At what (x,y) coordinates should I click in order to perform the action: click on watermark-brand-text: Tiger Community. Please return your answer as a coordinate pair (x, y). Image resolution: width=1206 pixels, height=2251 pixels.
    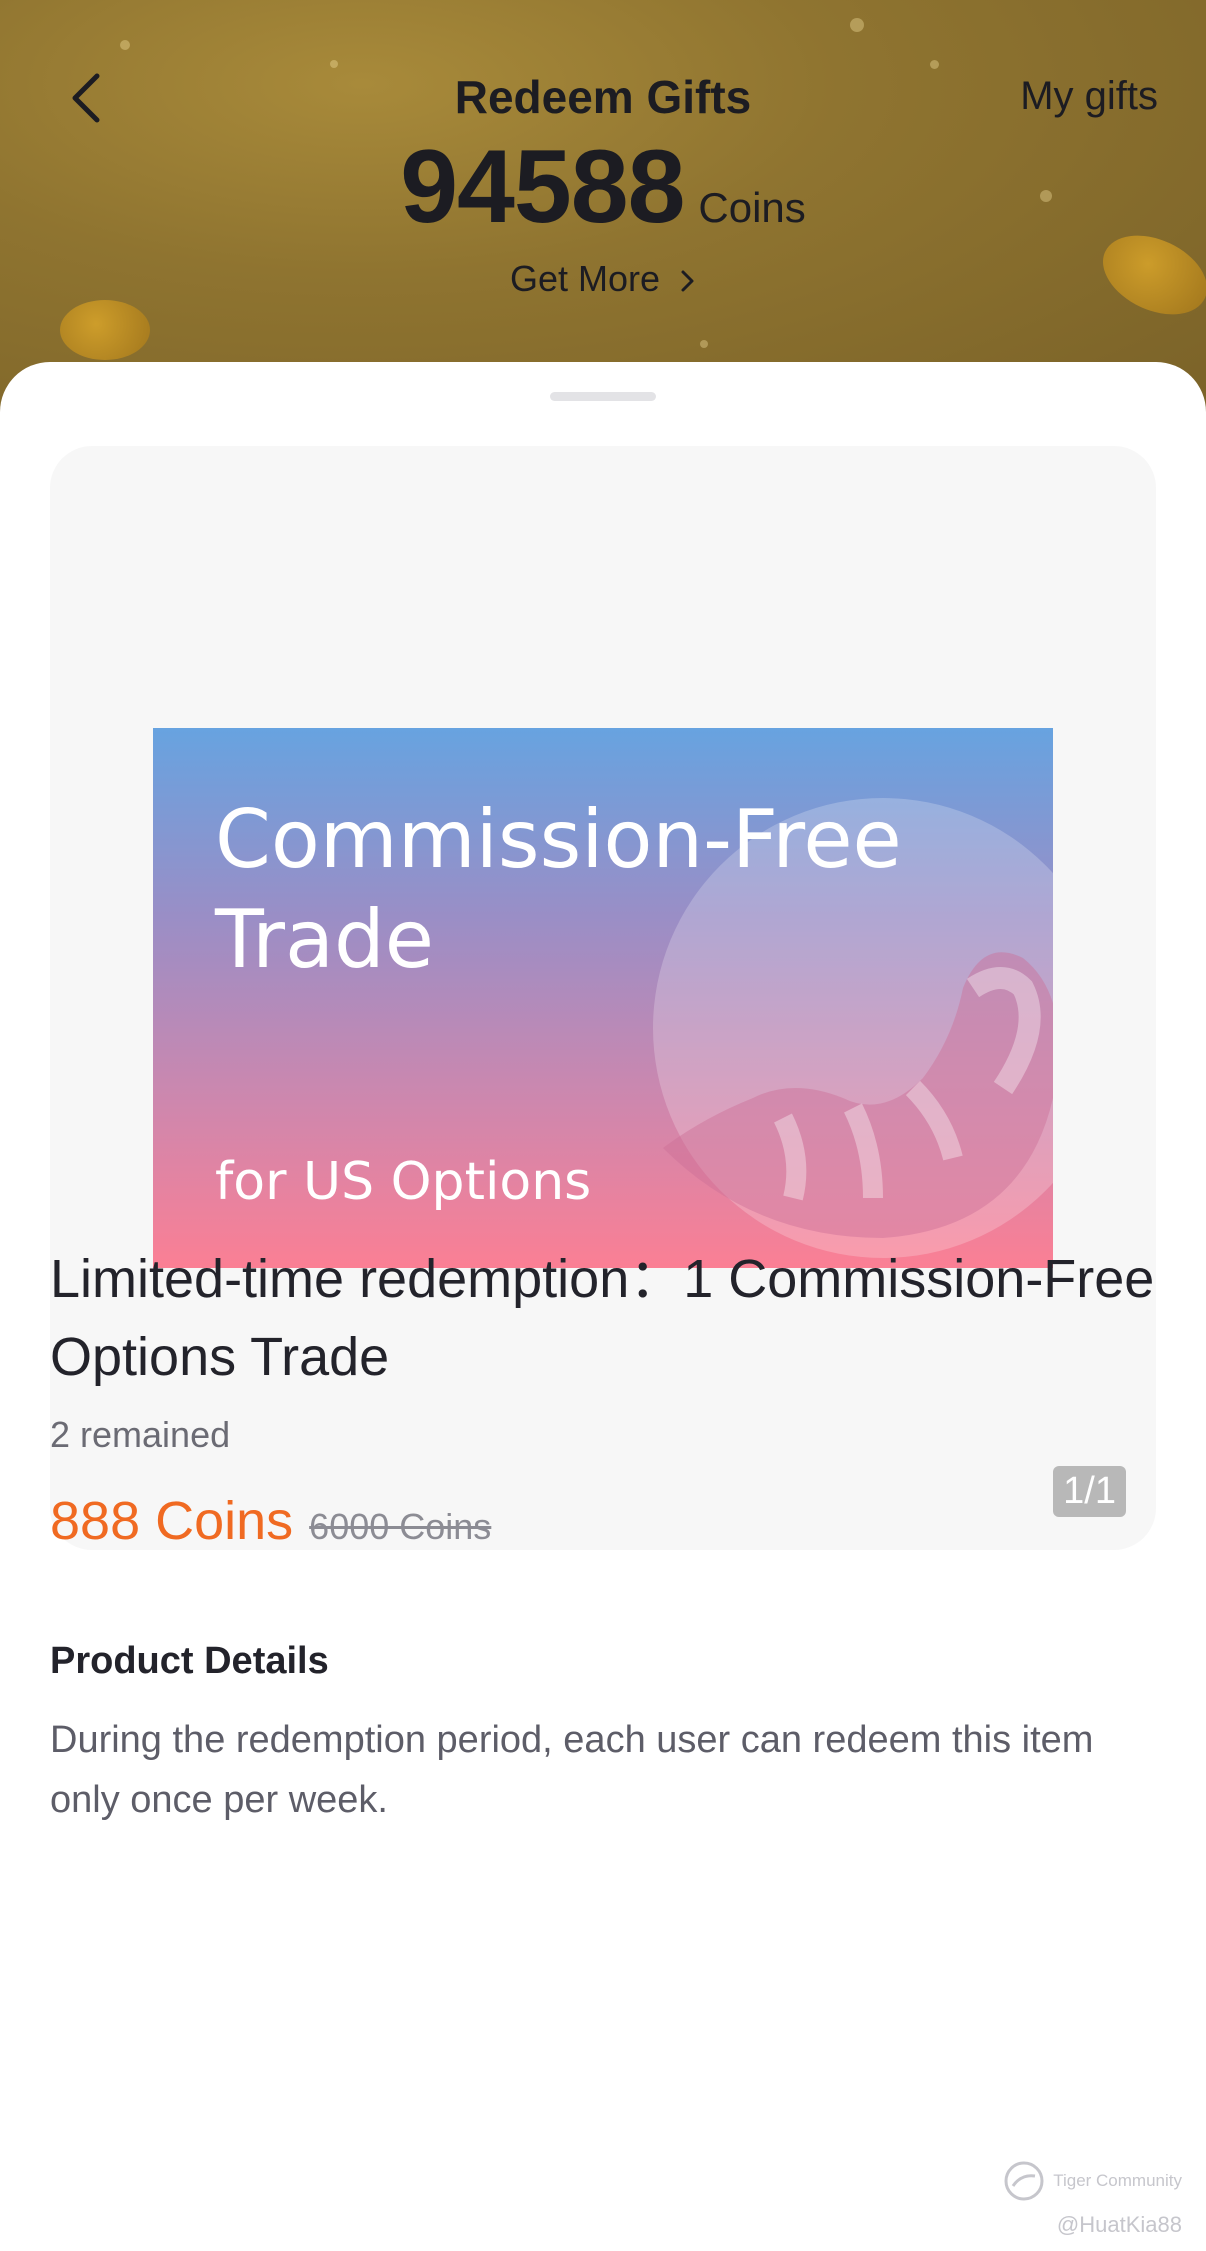
    Looking at the image, I should click on (1117, 2180).